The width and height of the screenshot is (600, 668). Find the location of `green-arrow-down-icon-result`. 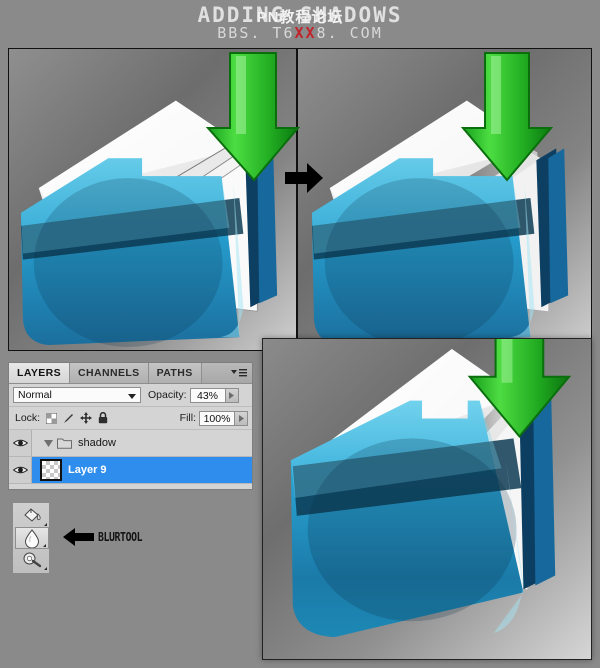

green-arrow-down-icon-result is located at coordinates (519, 388).